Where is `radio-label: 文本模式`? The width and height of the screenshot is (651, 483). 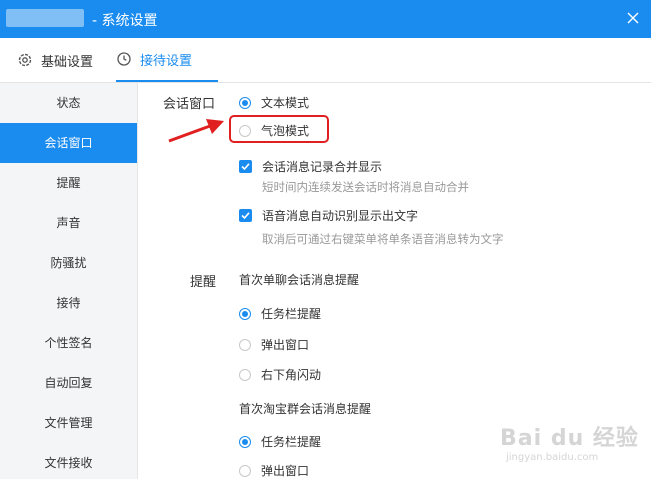
radio-label: 文本模式 is located at coordinates (285, 103).